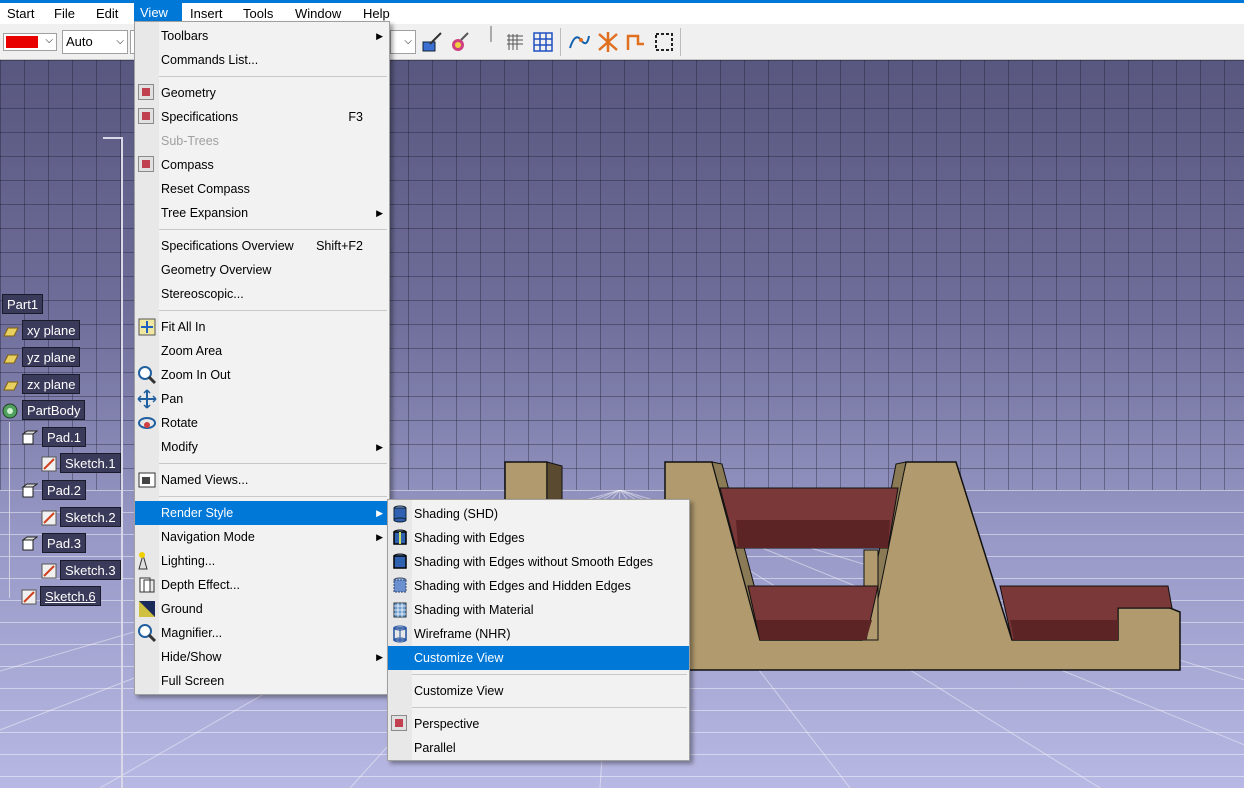  Describe the element at coordinates (262, 165) in the screenshot. I see `menu-item-compass: Compass` at that location.